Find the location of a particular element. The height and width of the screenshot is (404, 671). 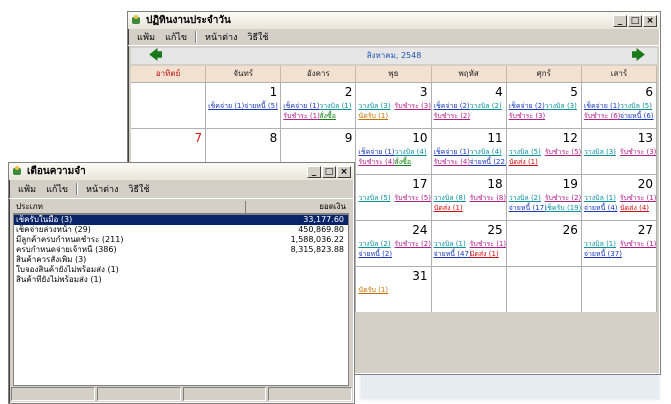

calendar-day-cell: 1 เช็คจ่าย (1) จ่ายหนี้ (5) is located at coordinates (244, 105).